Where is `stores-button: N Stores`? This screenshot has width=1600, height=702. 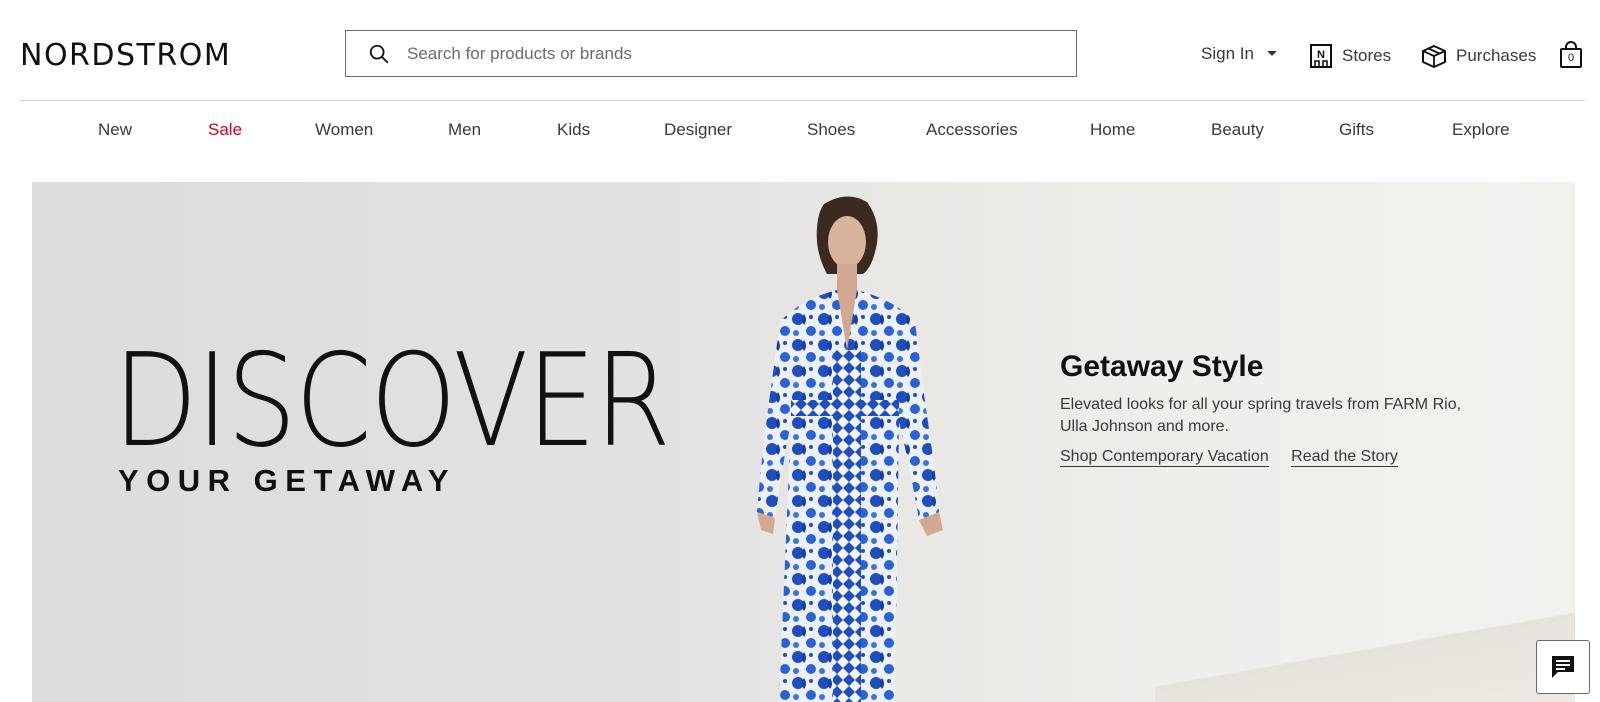 stores-button: N Stores is located at coordinates (1350, 56).